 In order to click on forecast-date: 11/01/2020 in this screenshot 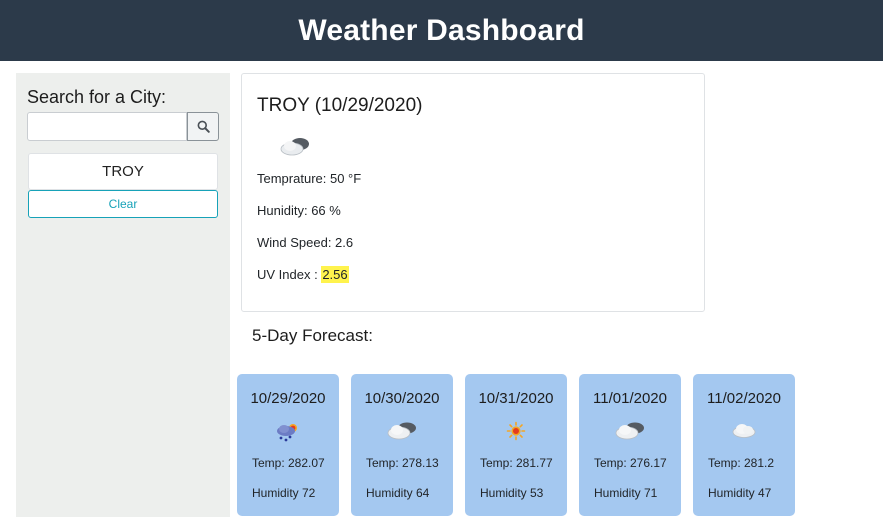, I will do `click(630, 398)`.